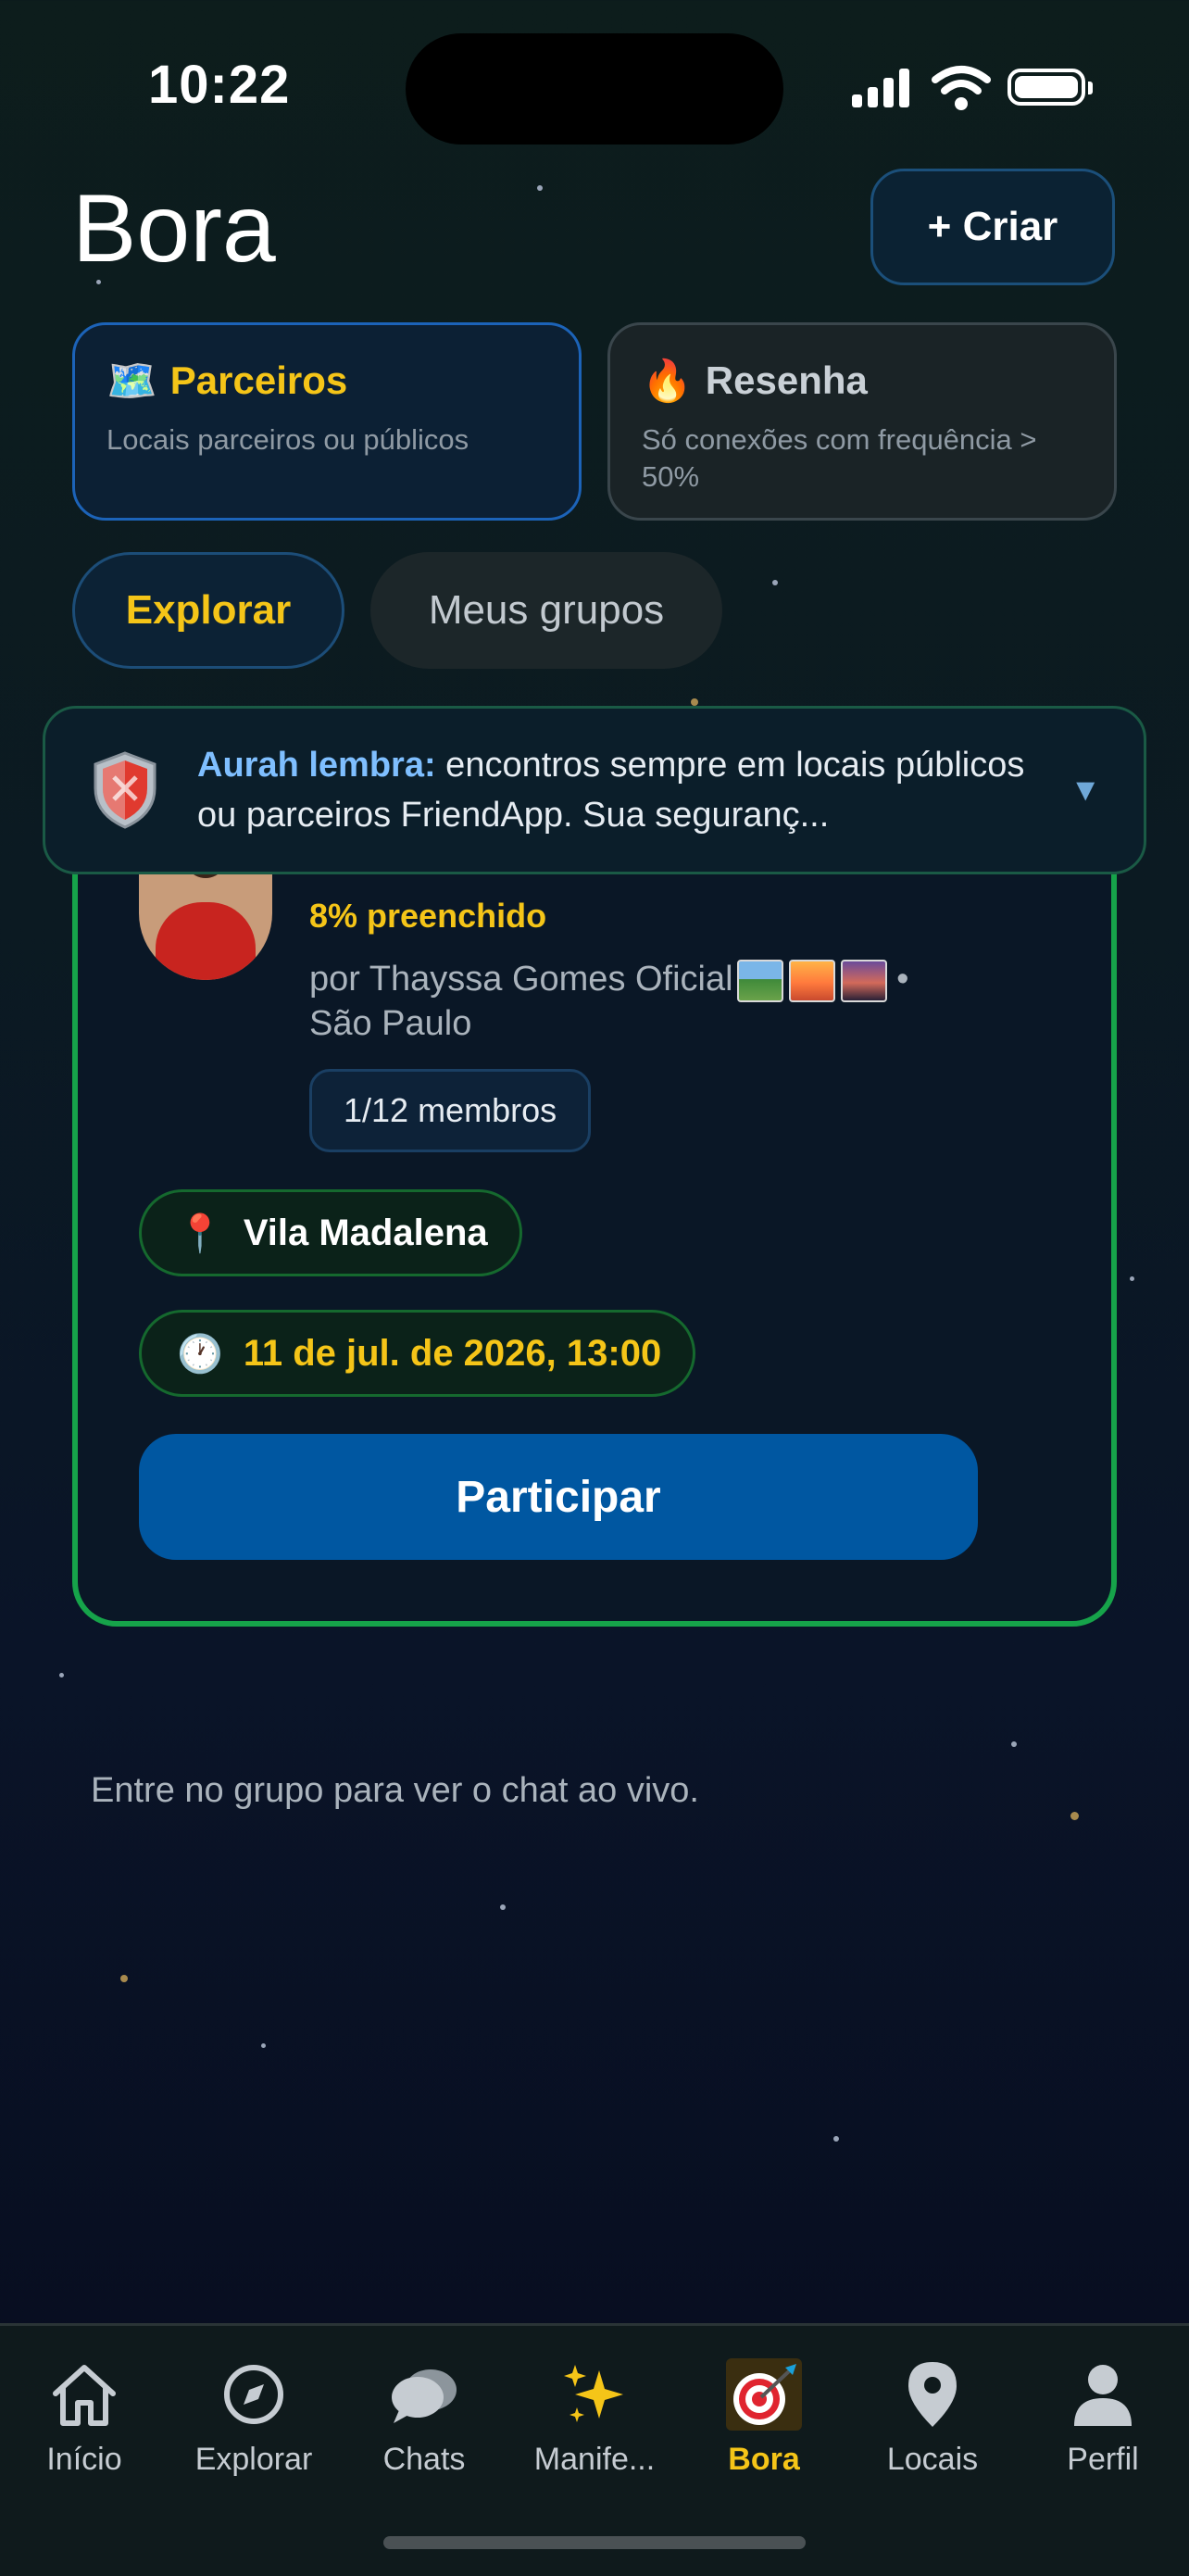 This screenshot has height=2576, width=1189. Describe the element at coordinates (786, 380) in the screenshot. I see `filter-title: Resenha` at that location.